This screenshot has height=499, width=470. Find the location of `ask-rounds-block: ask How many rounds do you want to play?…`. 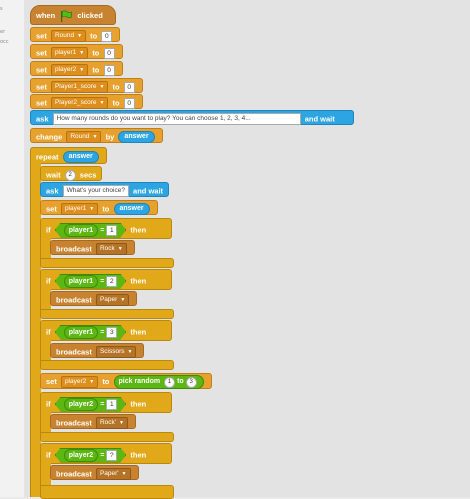

ask-rounds-block: ask How many rounds do you want to play?… is located at coordinates (192, 118).